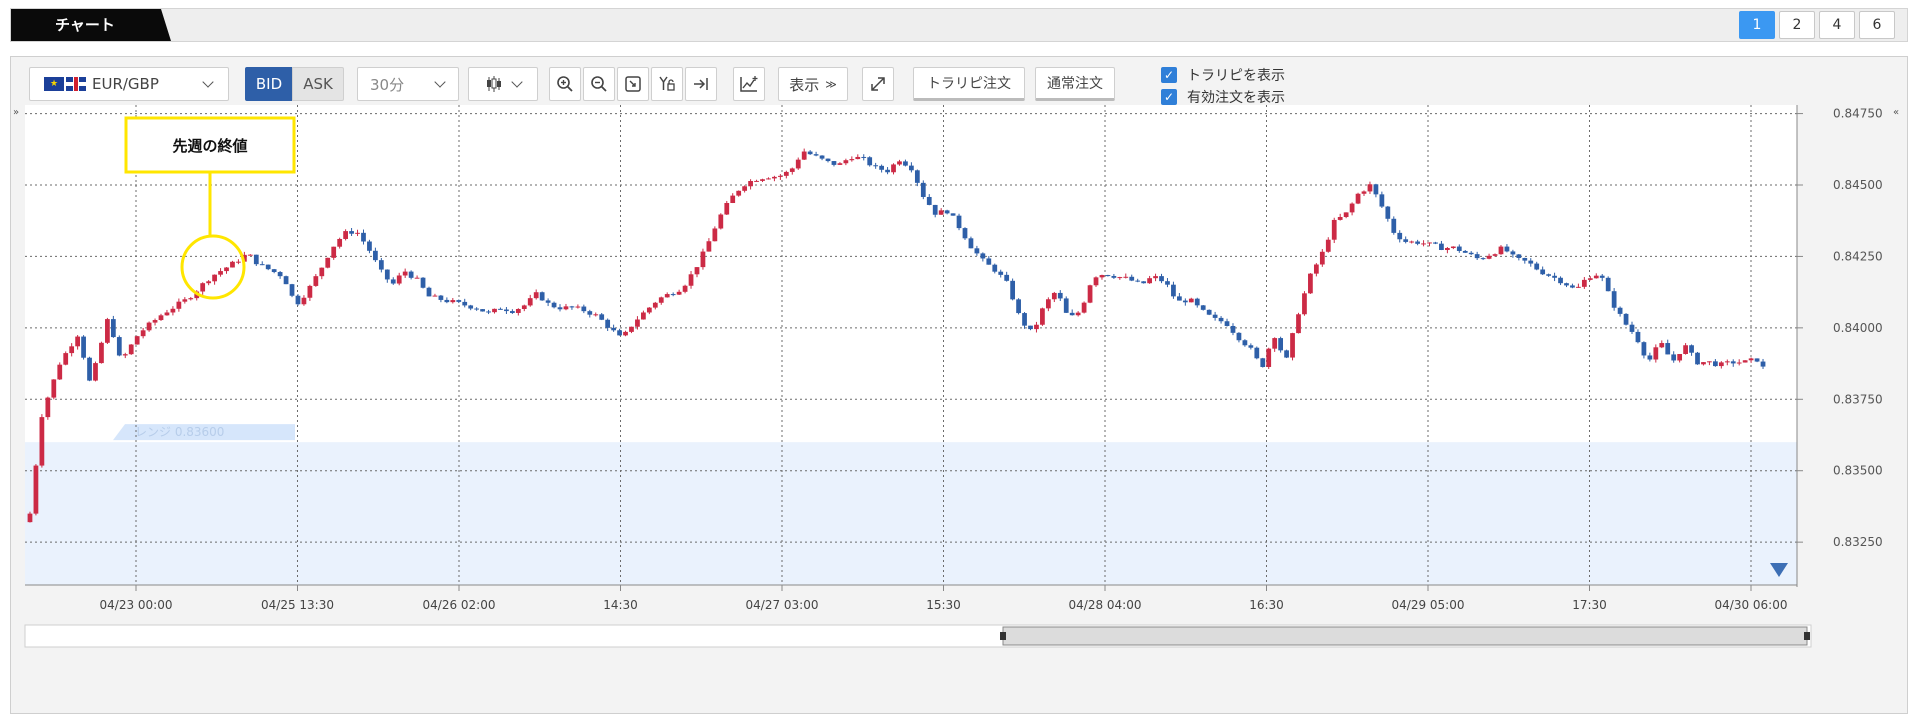  I want to click on ask-button: ASK, so click(318, 84).